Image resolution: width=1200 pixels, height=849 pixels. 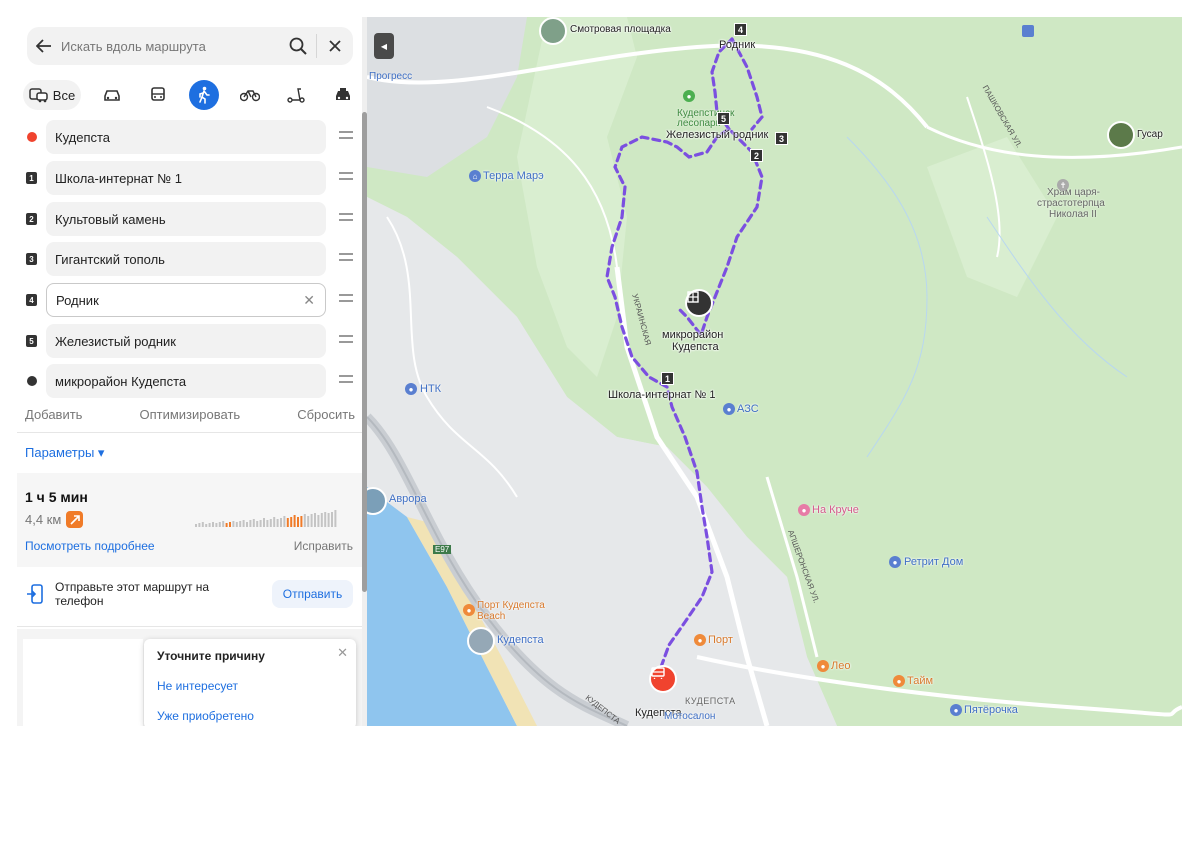 I want to click on map-label: АЗС, so click(x=748, y=409).